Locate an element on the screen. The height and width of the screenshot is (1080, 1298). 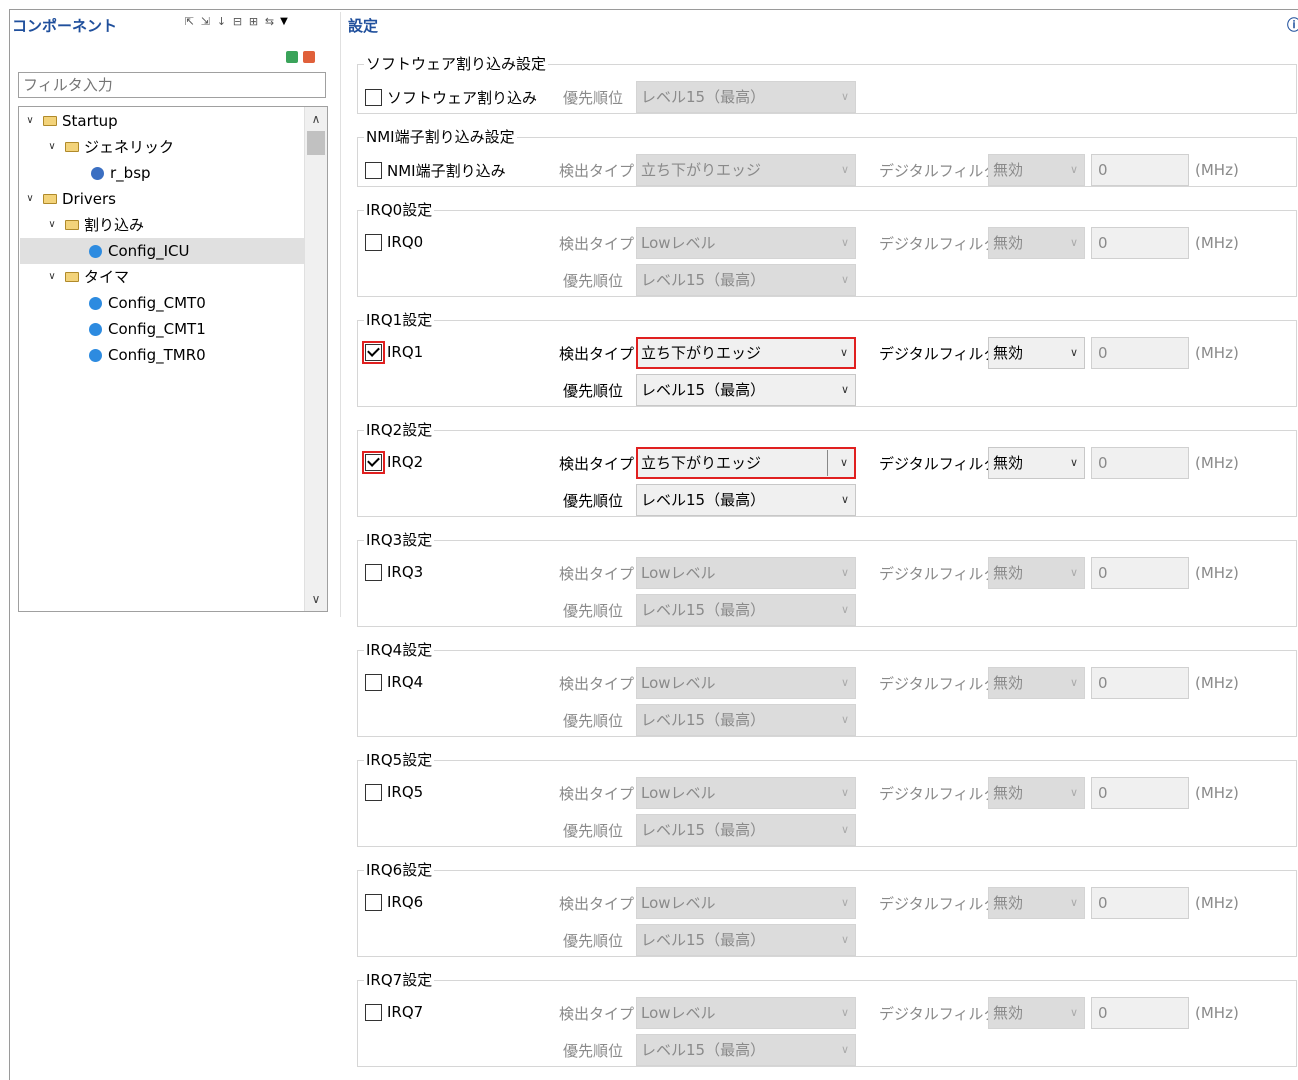
irq5-frequency-field: 0 is located at coordinates (1140, 793).